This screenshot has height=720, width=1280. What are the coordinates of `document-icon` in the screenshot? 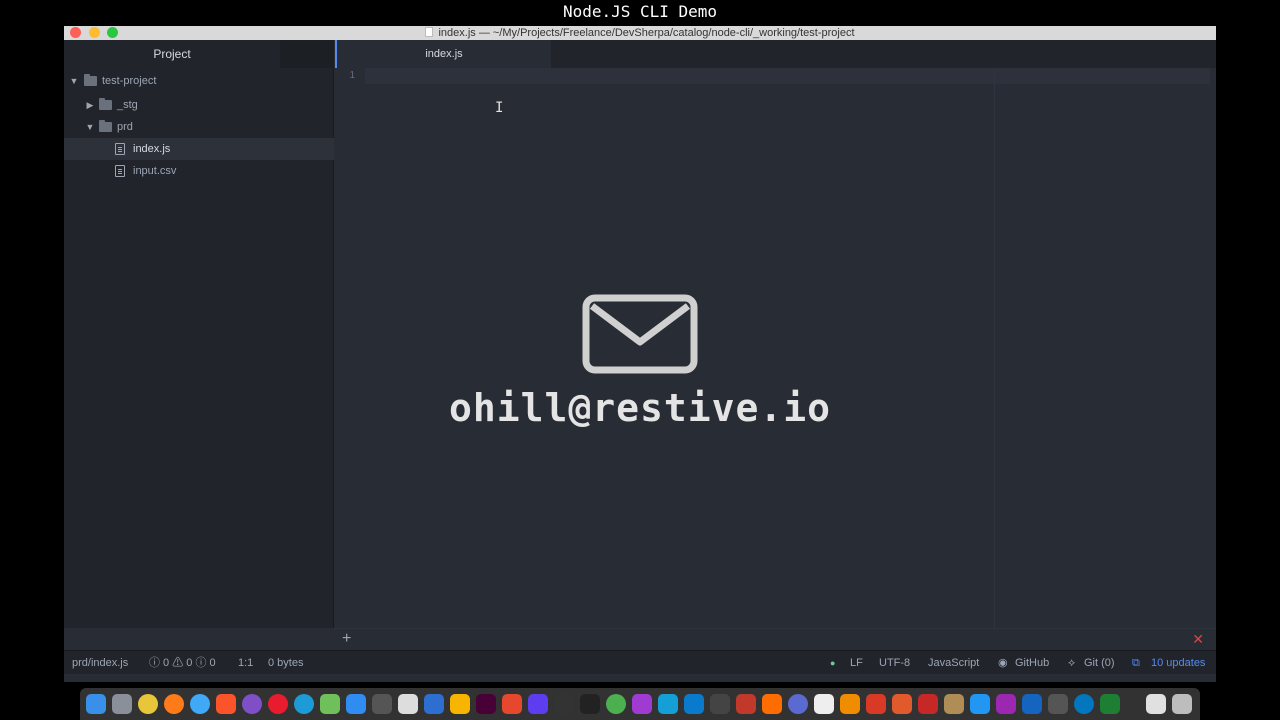 It's located at (429, 32).